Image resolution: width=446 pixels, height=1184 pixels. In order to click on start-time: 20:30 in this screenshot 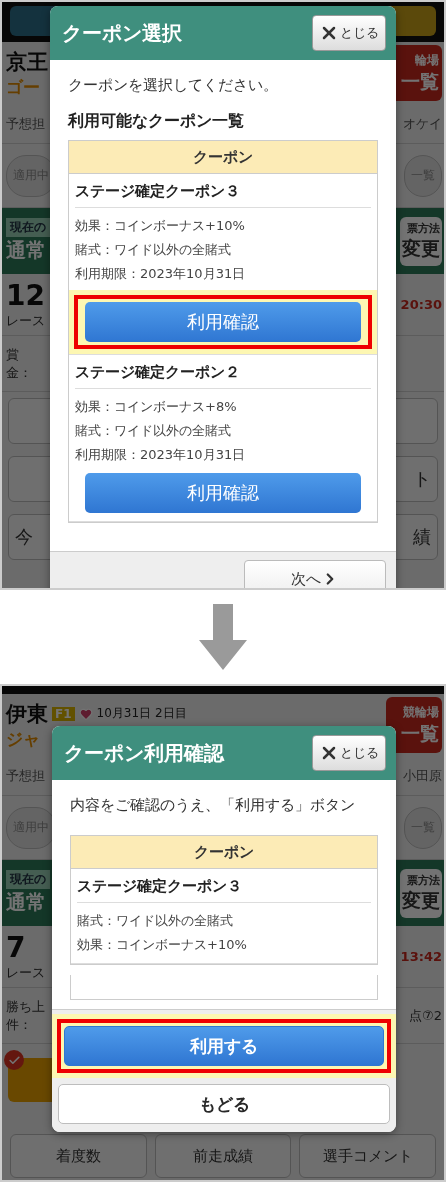, I will do `click(421, 304)`.